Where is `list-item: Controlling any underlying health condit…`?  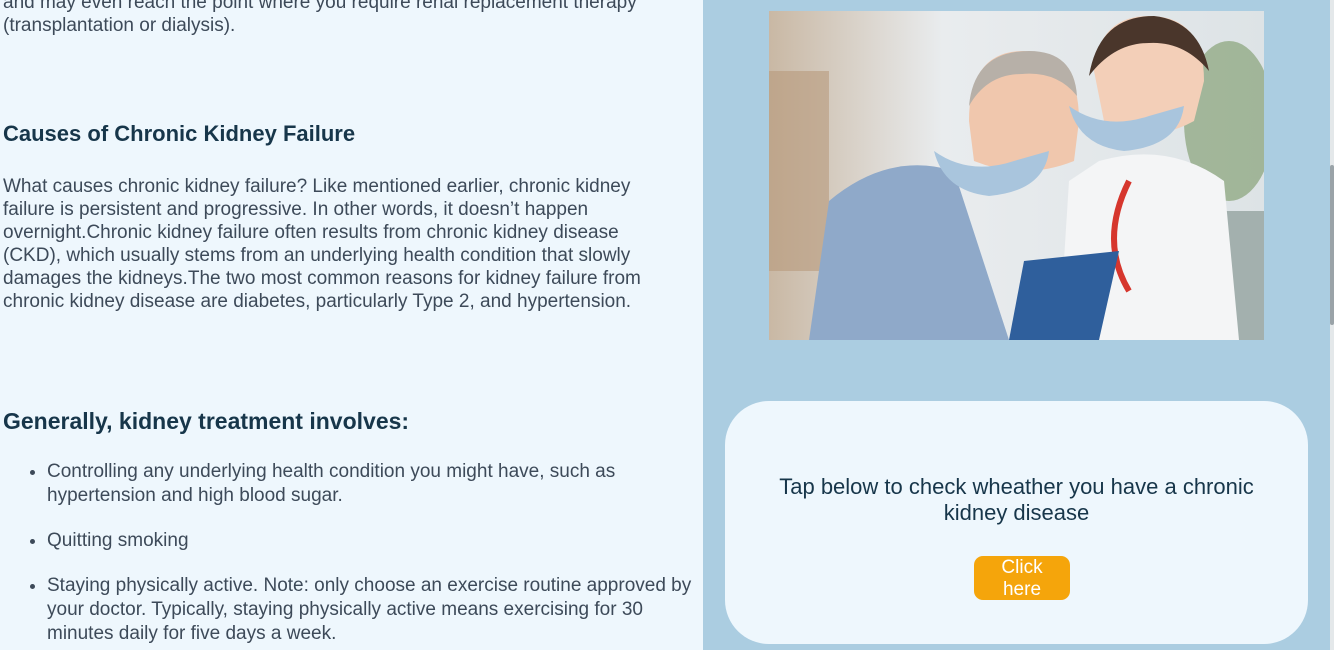 list-item: Controlling any underlying health condit… is located at coordinates (377, 484).